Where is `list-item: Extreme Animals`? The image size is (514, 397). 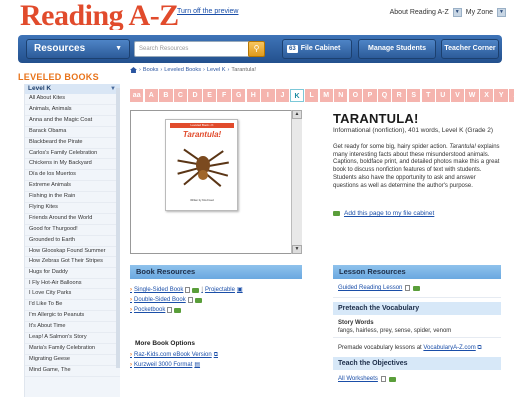 list-item: Extreme Animals is located at coordinates (72, 187).